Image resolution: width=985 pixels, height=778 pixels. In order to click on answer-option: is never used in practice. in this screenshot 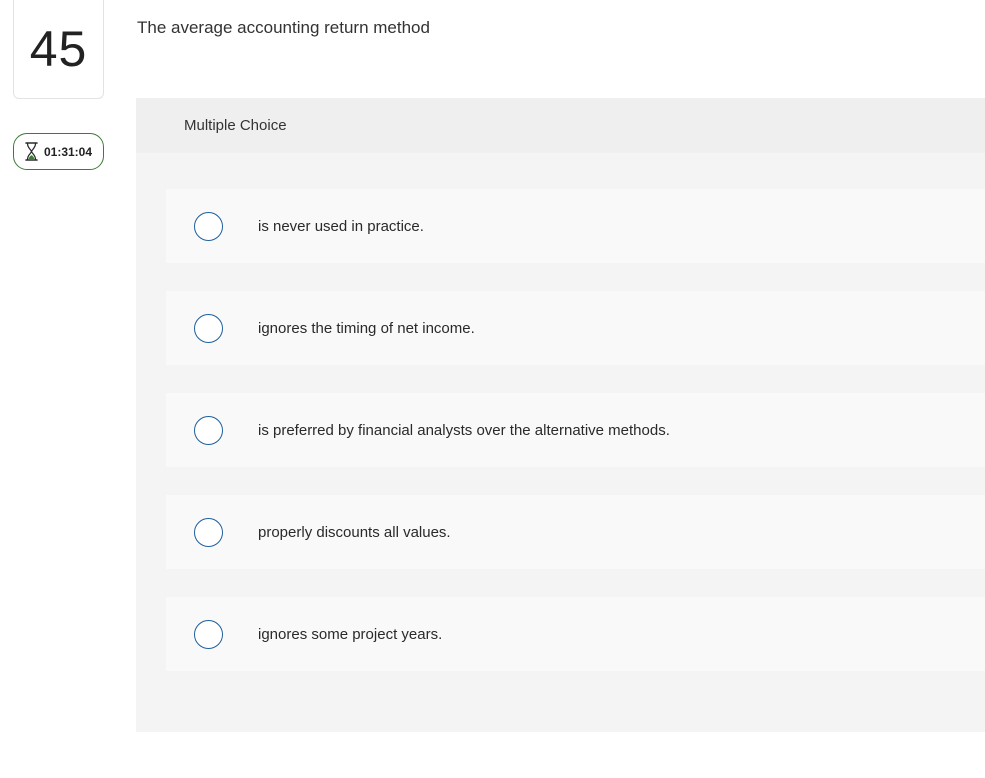, I will do `click(575, 226)`.